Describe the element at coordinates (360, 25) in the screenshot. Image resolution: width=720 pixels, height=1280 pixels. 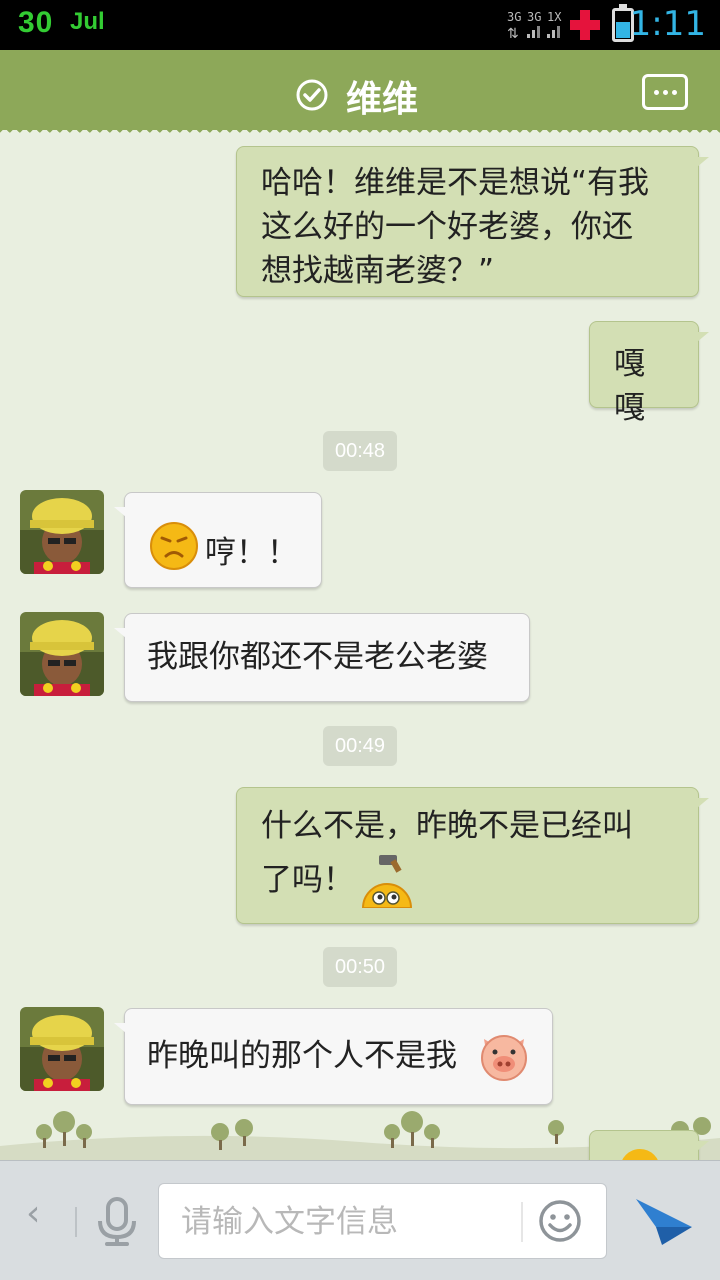
I see `status-bar: 30 Jul 3G 3G 1X ⇅ 1:11` at that location.